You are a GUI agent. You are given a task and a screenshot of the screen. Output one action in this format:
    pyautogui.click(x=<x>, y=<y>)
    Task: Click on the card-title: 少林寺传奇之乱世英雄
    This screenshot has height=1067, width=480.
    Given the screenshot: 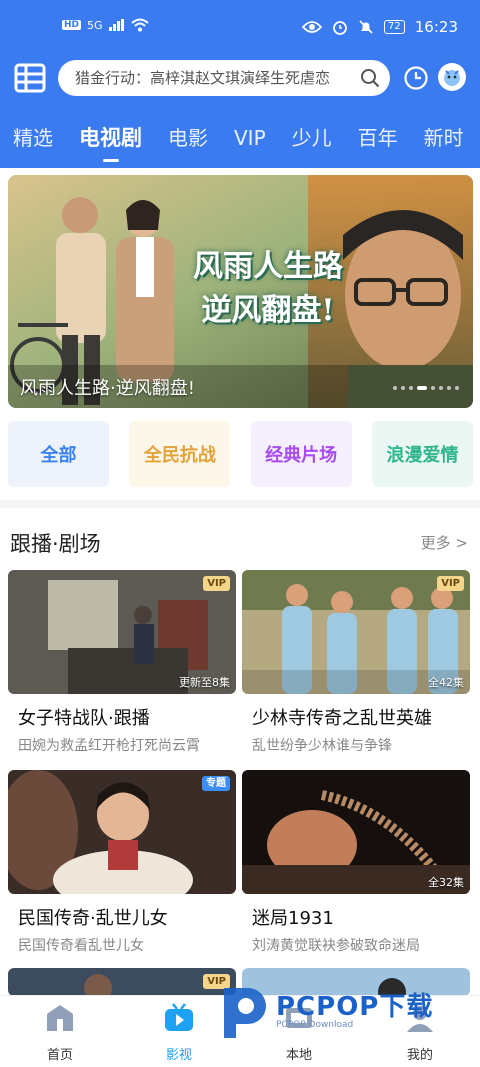 What is the action you would take?
    pyautogui.click(x=342, y=718)
    